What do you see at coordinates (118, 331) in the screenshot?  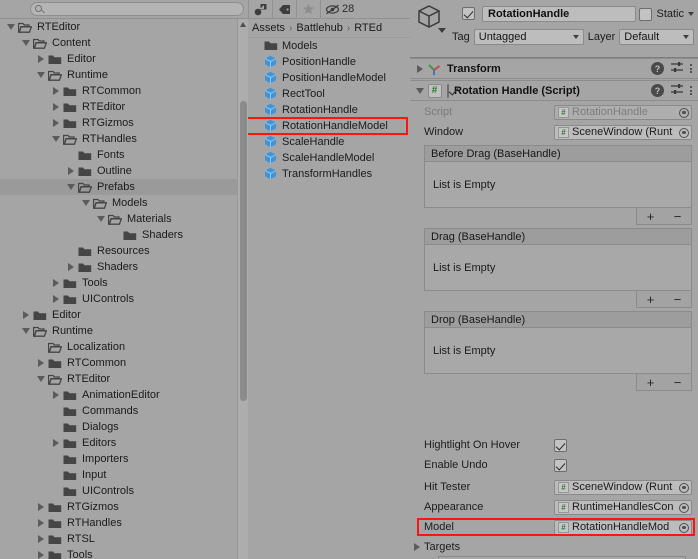 I see `tree-row: Runtime` at bounding box center [118, 331].